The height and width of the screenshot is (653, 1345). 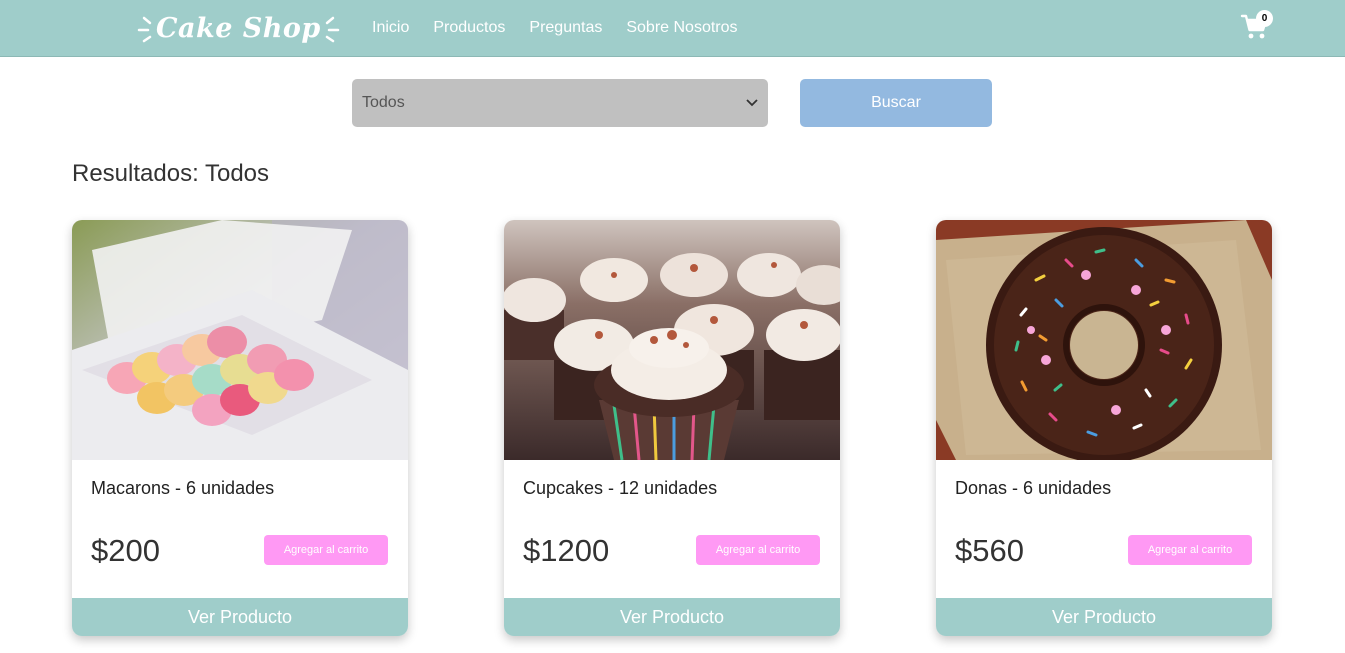 I want to click on brand-name: Cake Shop, so click(x=238, y=28).